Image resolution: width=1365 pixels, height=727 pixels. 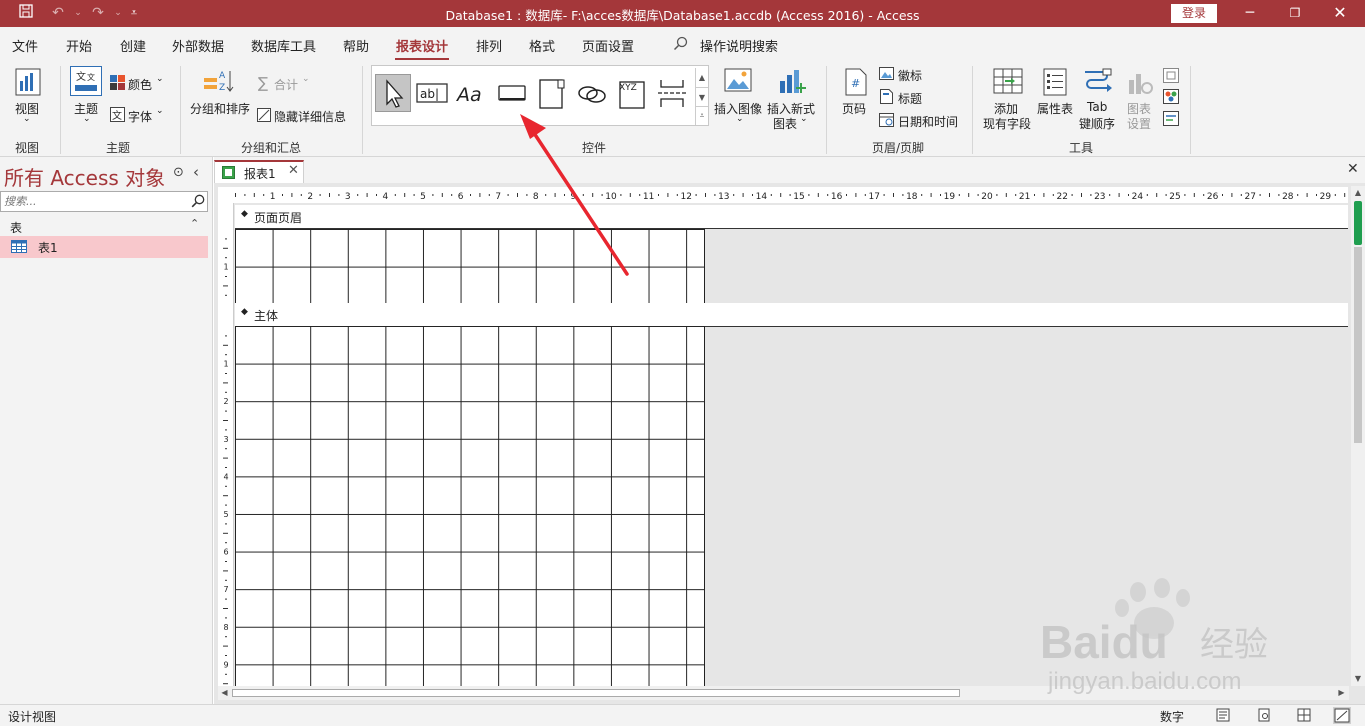 What do you see at coordinates (1295, 13) in the screenshot?
I see `restore-icon: ❐` at bounding box center [1295, 13].